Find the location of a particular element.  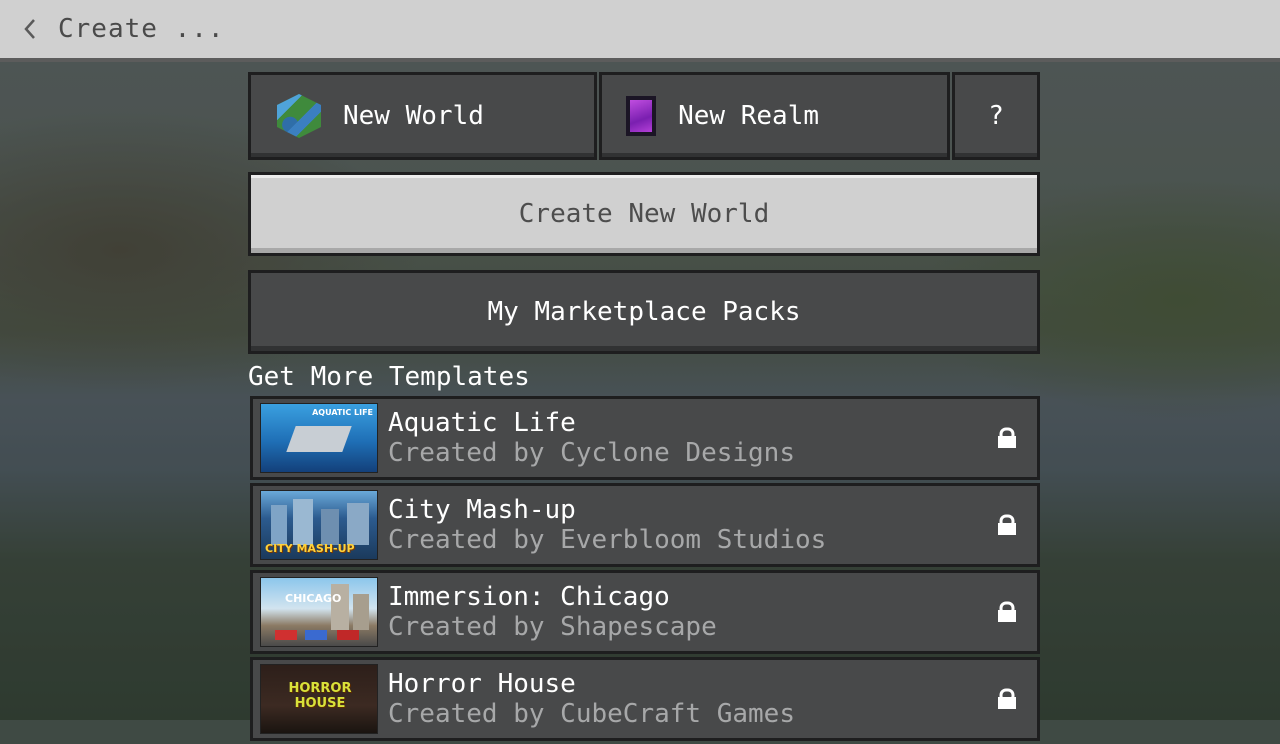

template-text: Horror House Created by CubeCraft Games is located at coordinates (687, 699).